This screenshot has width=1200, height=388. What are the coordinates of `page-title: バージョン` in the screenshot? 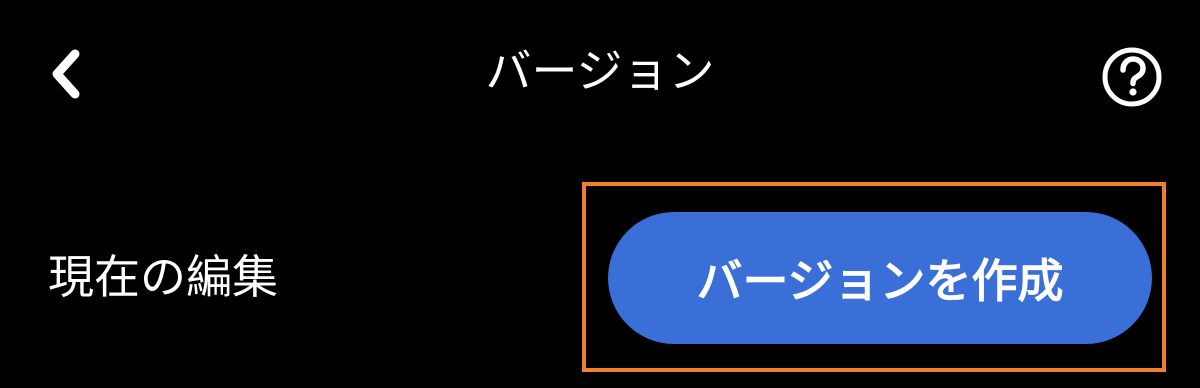 It's located at (600, 71).